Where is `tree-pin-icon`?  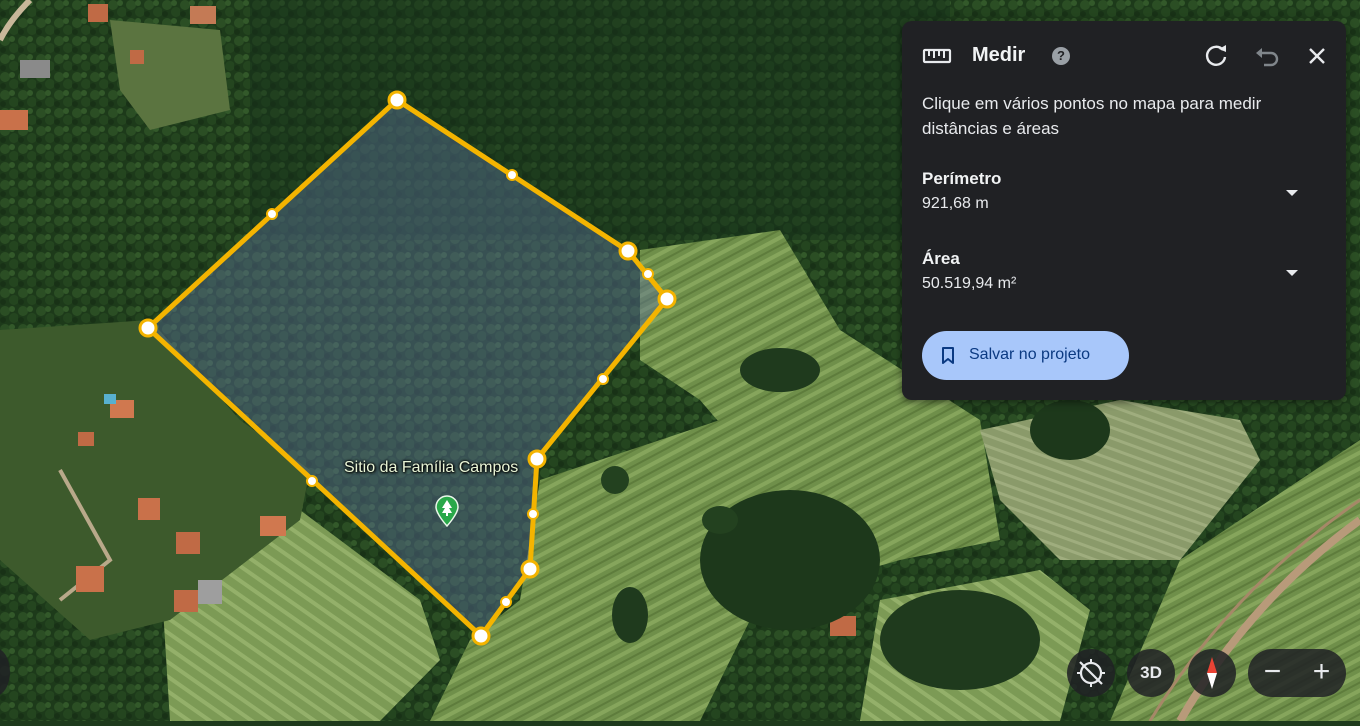 tree-pin-icon is located at coordinates (447, 511).